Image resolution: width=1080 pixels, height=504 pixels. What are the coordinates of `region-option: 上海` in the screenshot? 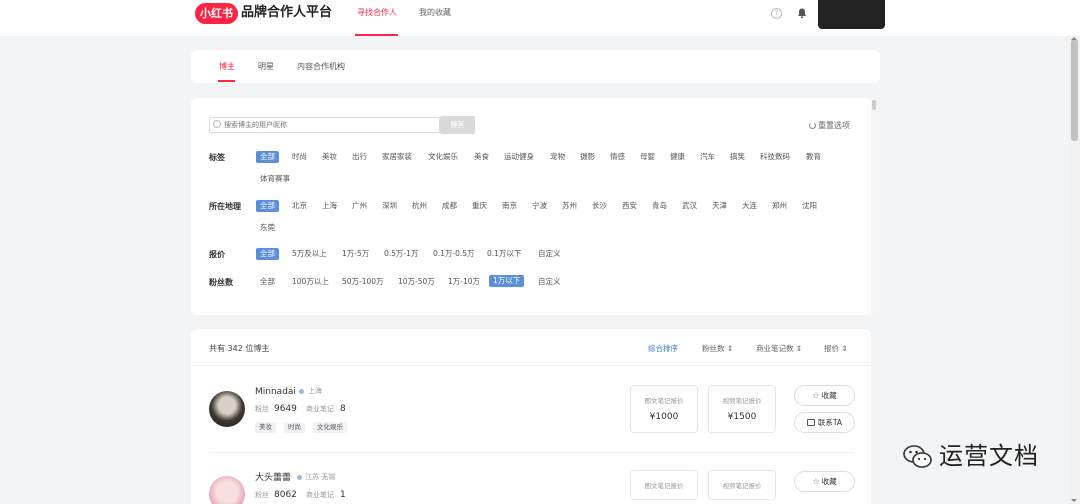 It's located at (329, 206).